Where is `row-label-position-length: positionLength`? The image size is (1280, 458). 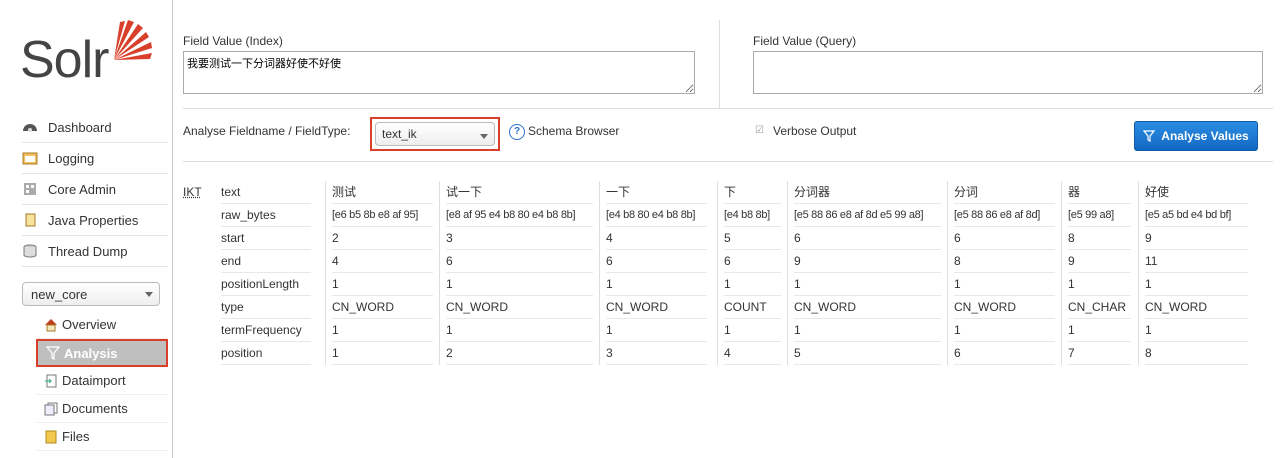
row-label-position-length: positionLength is located at coordinates (266, 284).